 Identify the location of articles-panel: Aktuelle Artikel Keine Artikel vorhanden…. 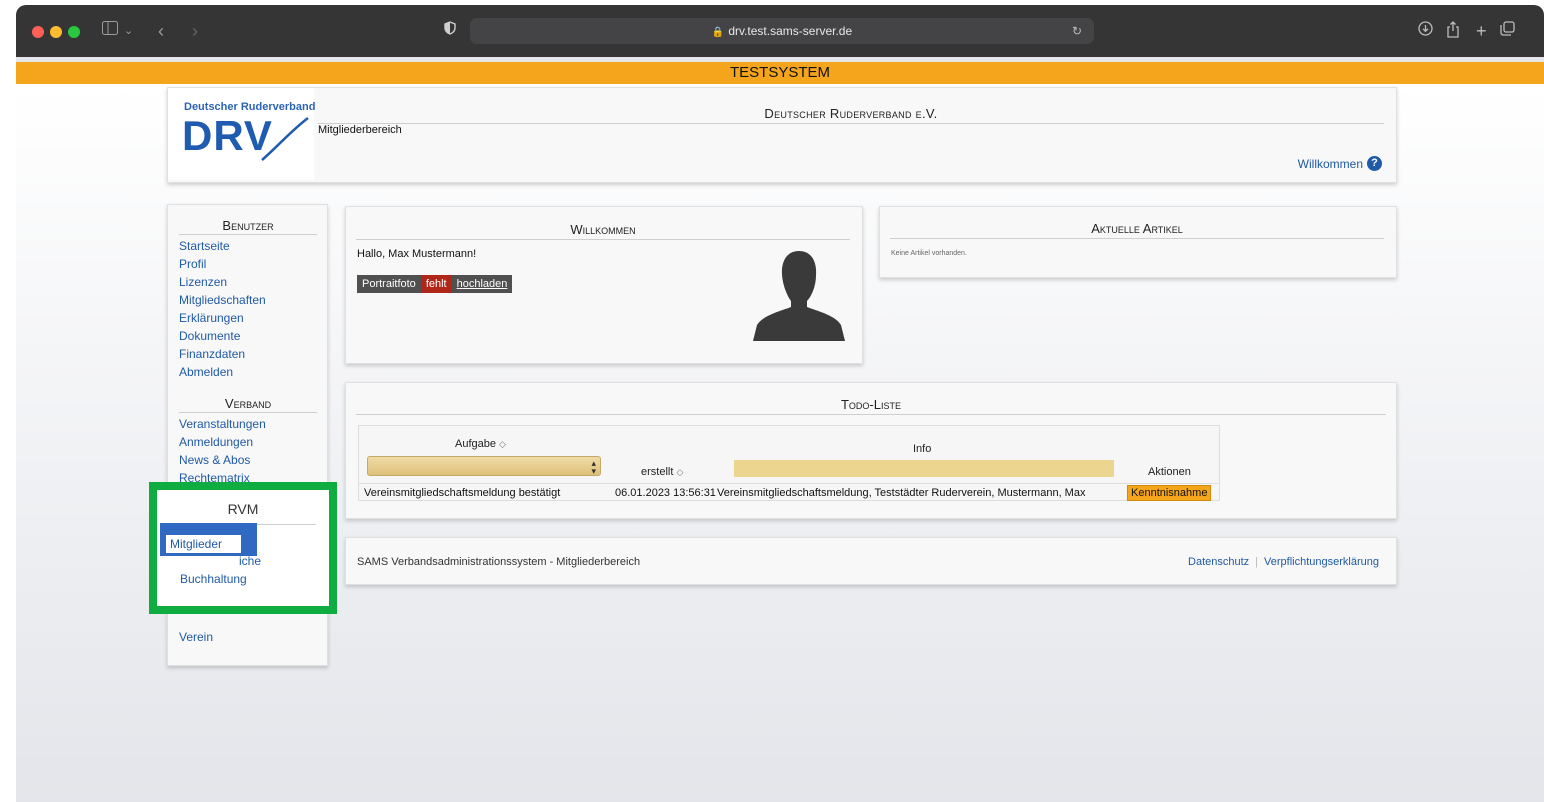
(1138, 242).